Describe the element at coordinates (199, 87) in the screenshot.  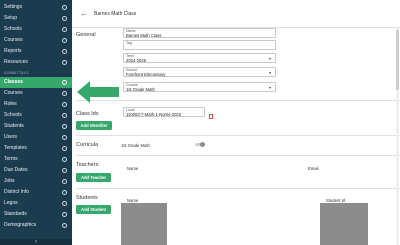
I see `course-select: Course 1st Grade Math` at that location.